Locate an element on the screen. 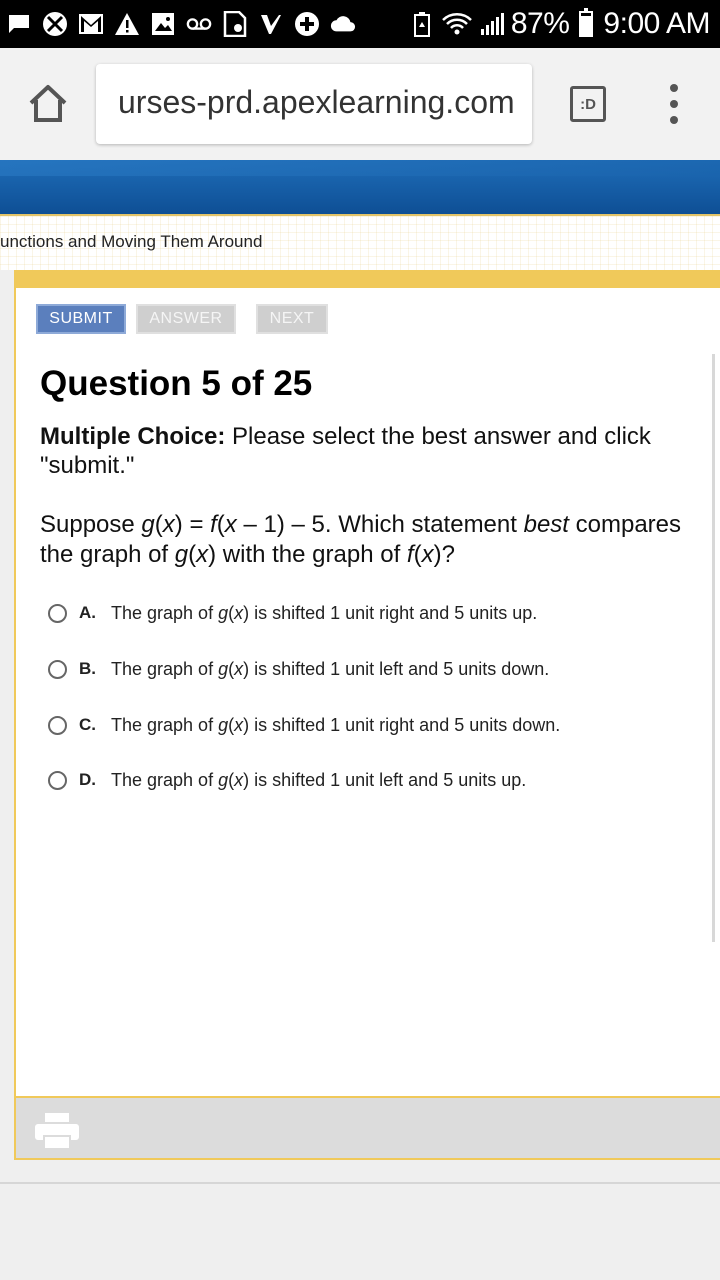 The width and height of the screenshot is (720, 1280). url-text: urses-prd.apexlearning.com is located at coordinates (316, 102).